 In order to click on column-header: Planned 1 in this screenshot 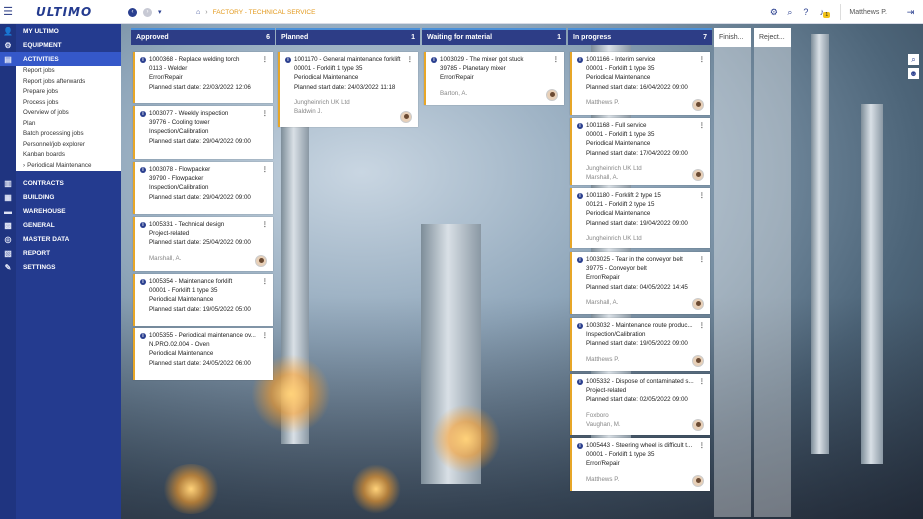, I will do `click(348, 36)`.